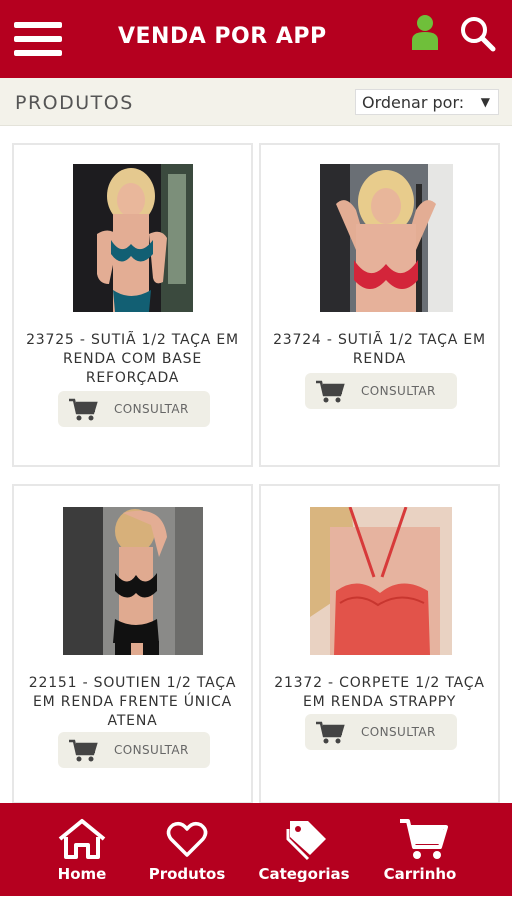  What do you see at coordinates (187, 874) in the screenshot?
I see `nav-produtos-label: Produtos` at bounding box center [187, 874].